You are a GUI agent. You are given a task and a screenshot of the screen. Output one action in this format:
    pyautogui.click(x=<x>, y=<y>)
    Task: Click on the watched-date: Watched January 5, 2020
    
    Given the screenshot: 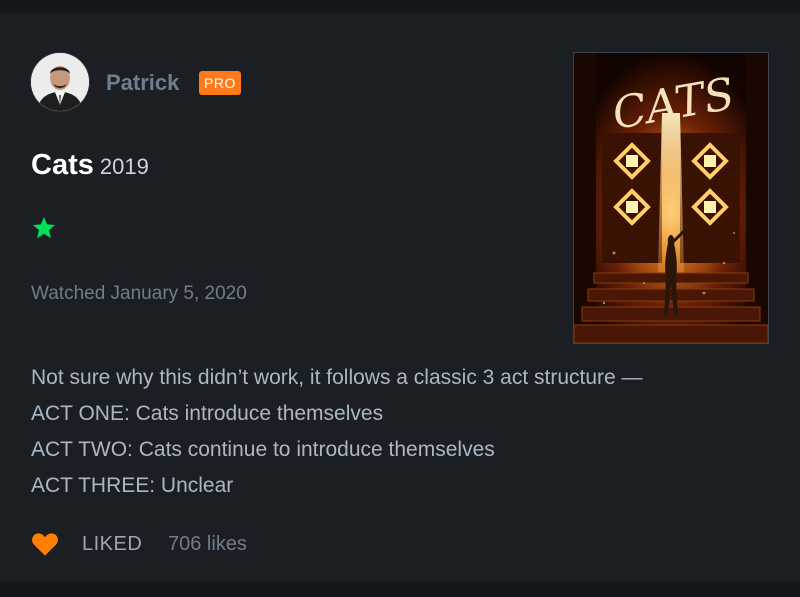 What is the action you would take?
    pyautogui.click(x=139, y=293)
    